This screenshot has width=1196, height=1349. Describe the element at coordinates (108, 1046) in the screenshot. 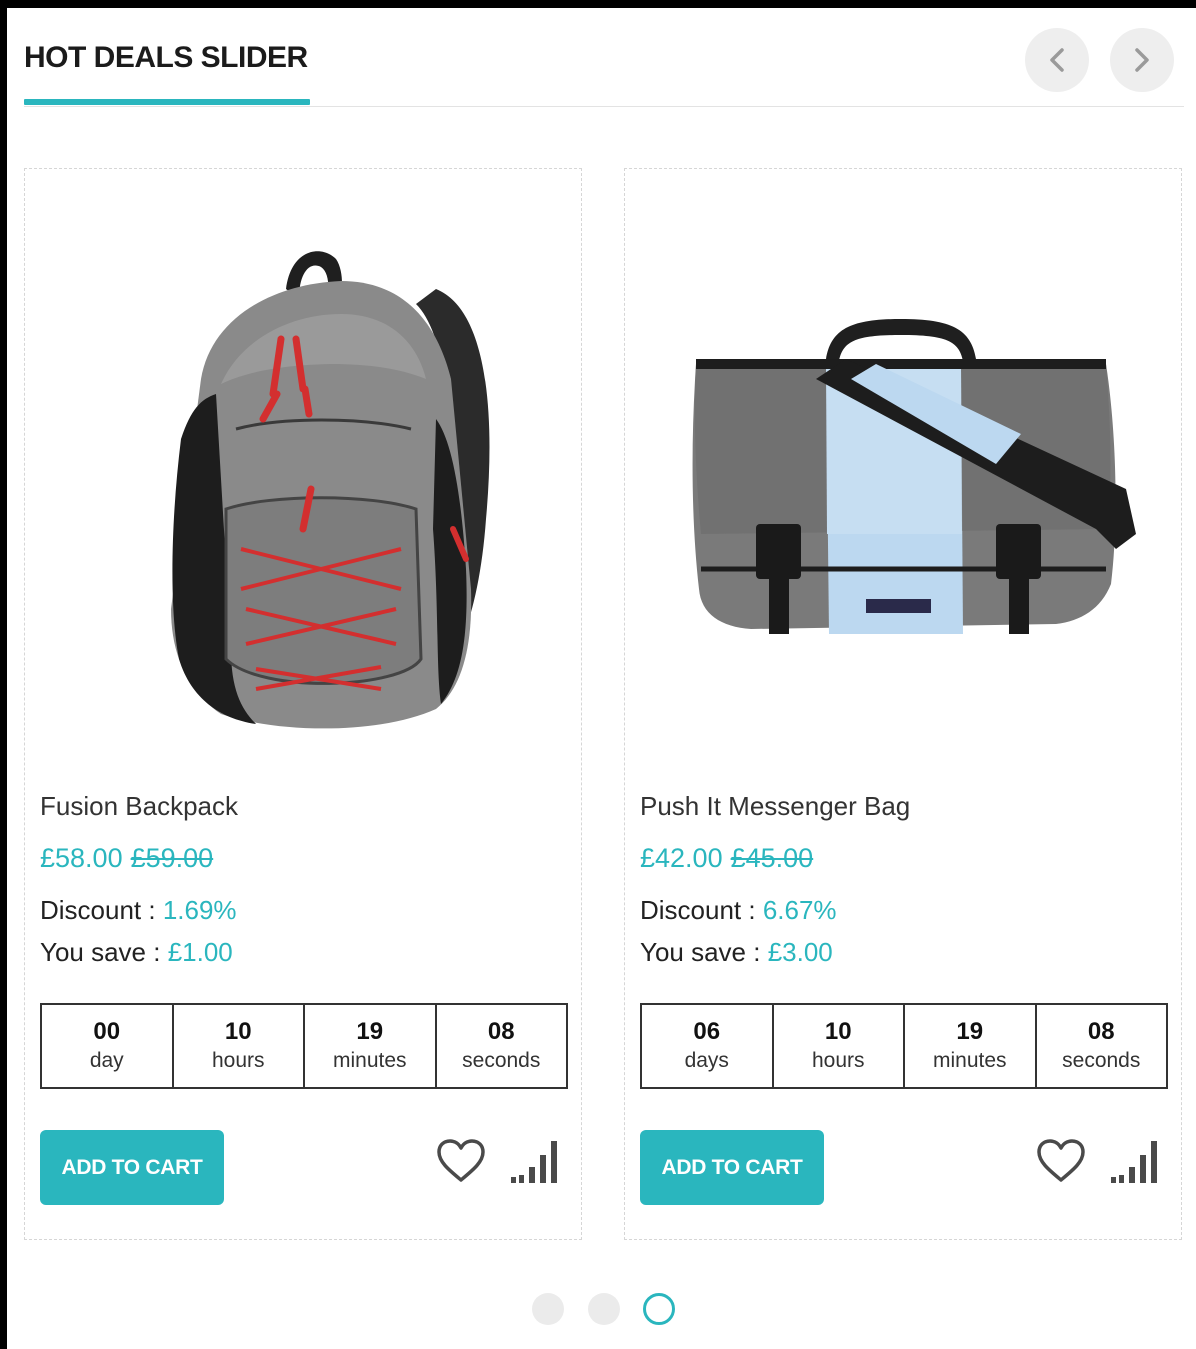

I see `countdown-days: 00 day` at that location.